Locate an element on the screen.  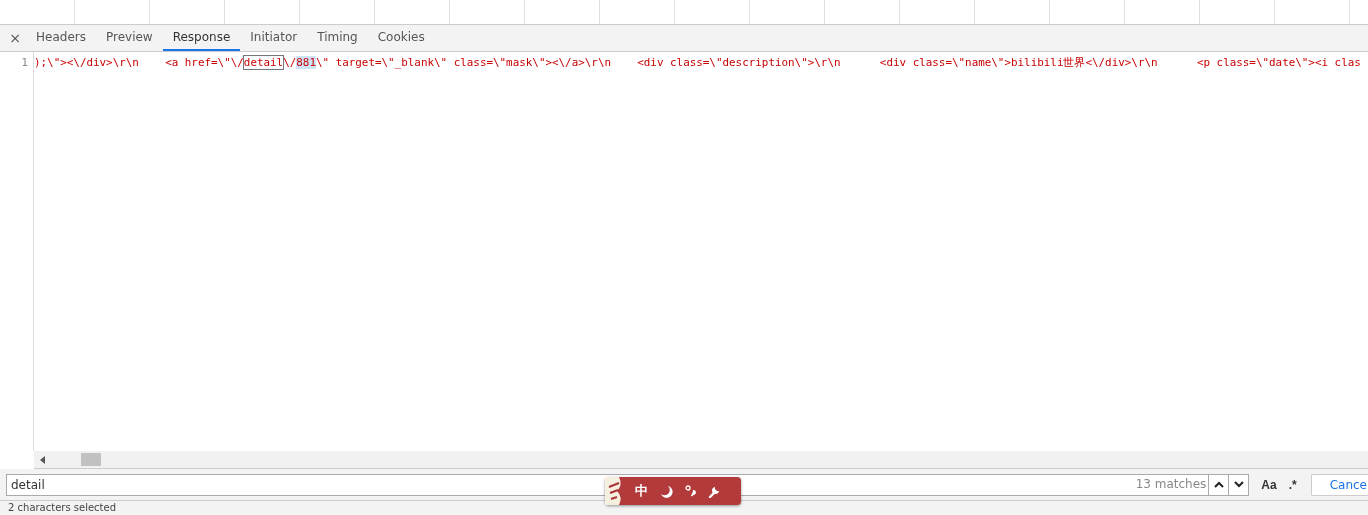
code-line: );\"><\/div>\r\n <a href=\"\/detail\/881\" target=\"_blank\" class=\"mask\"><\/a>\r\n <div class=\"description\">\r\n <div class=\"name\">bilibili世界<\/div>\r\n <p class=\"date\"><i clas is located at coordinates (697, 62).